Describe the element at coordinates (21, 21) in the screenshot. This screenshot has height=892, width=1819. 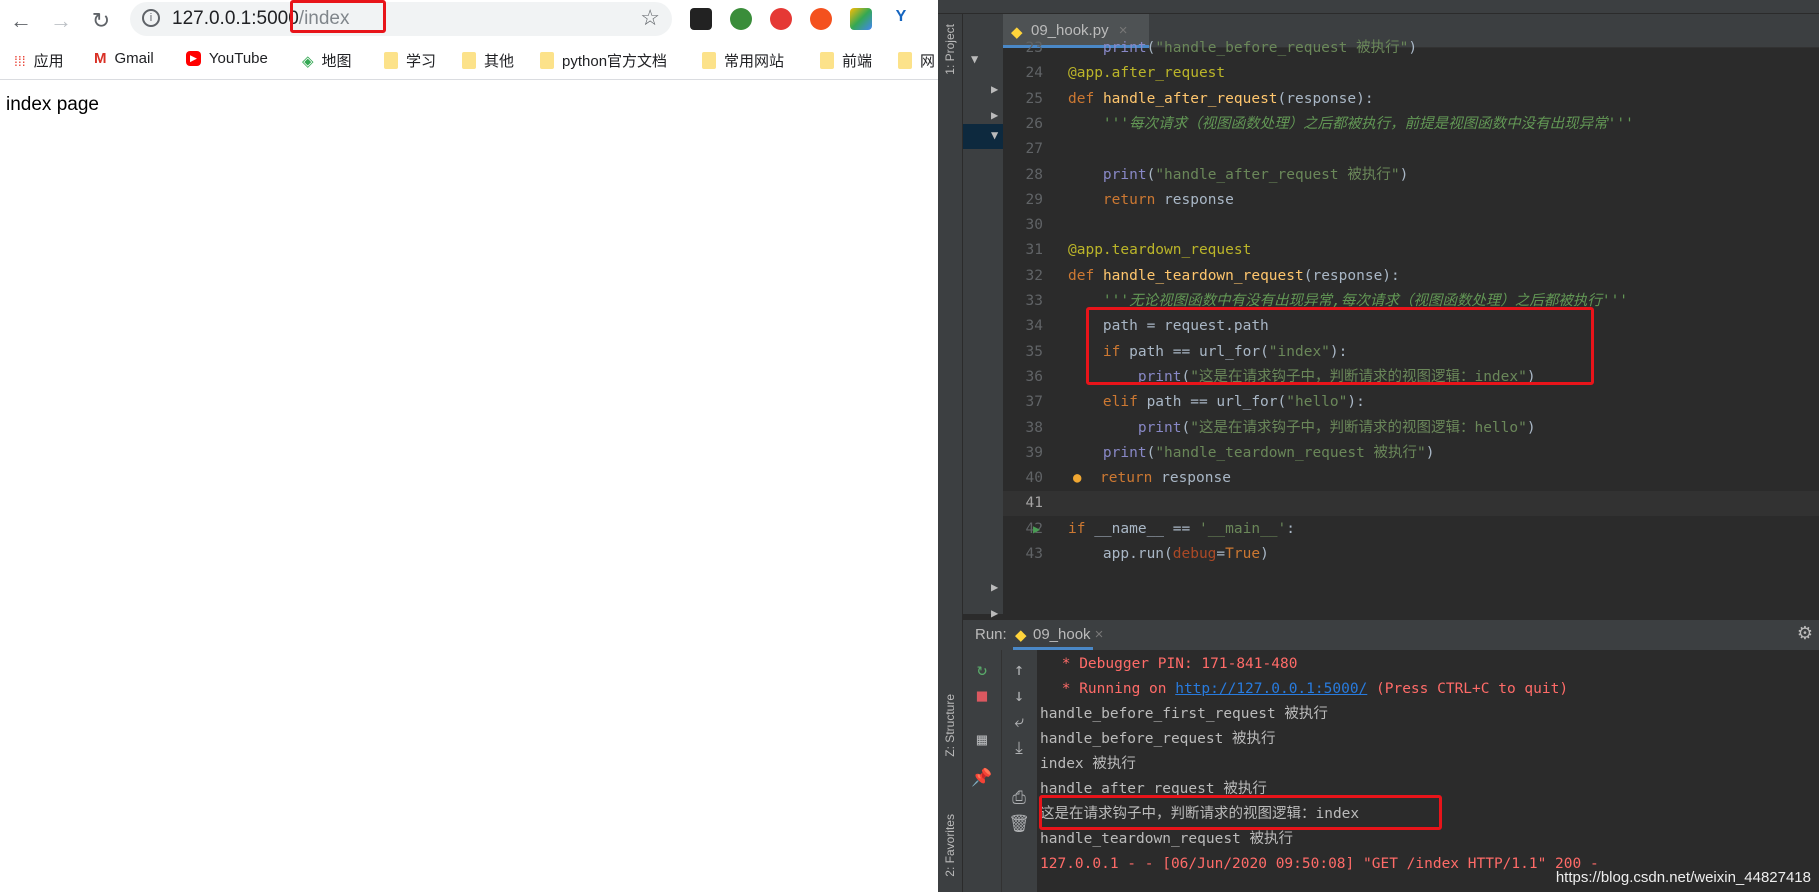
I see `back-button: ←` at that location.